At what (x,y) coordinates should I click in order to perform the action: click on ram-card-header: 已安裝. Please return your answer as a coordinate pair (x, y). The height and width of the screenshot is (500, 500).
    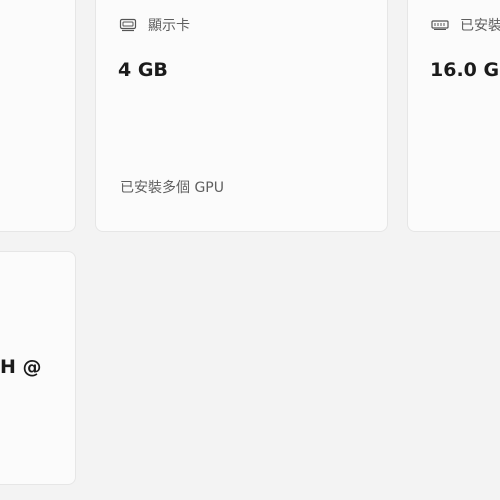
    Looking at the image, I should click on (465, 25).